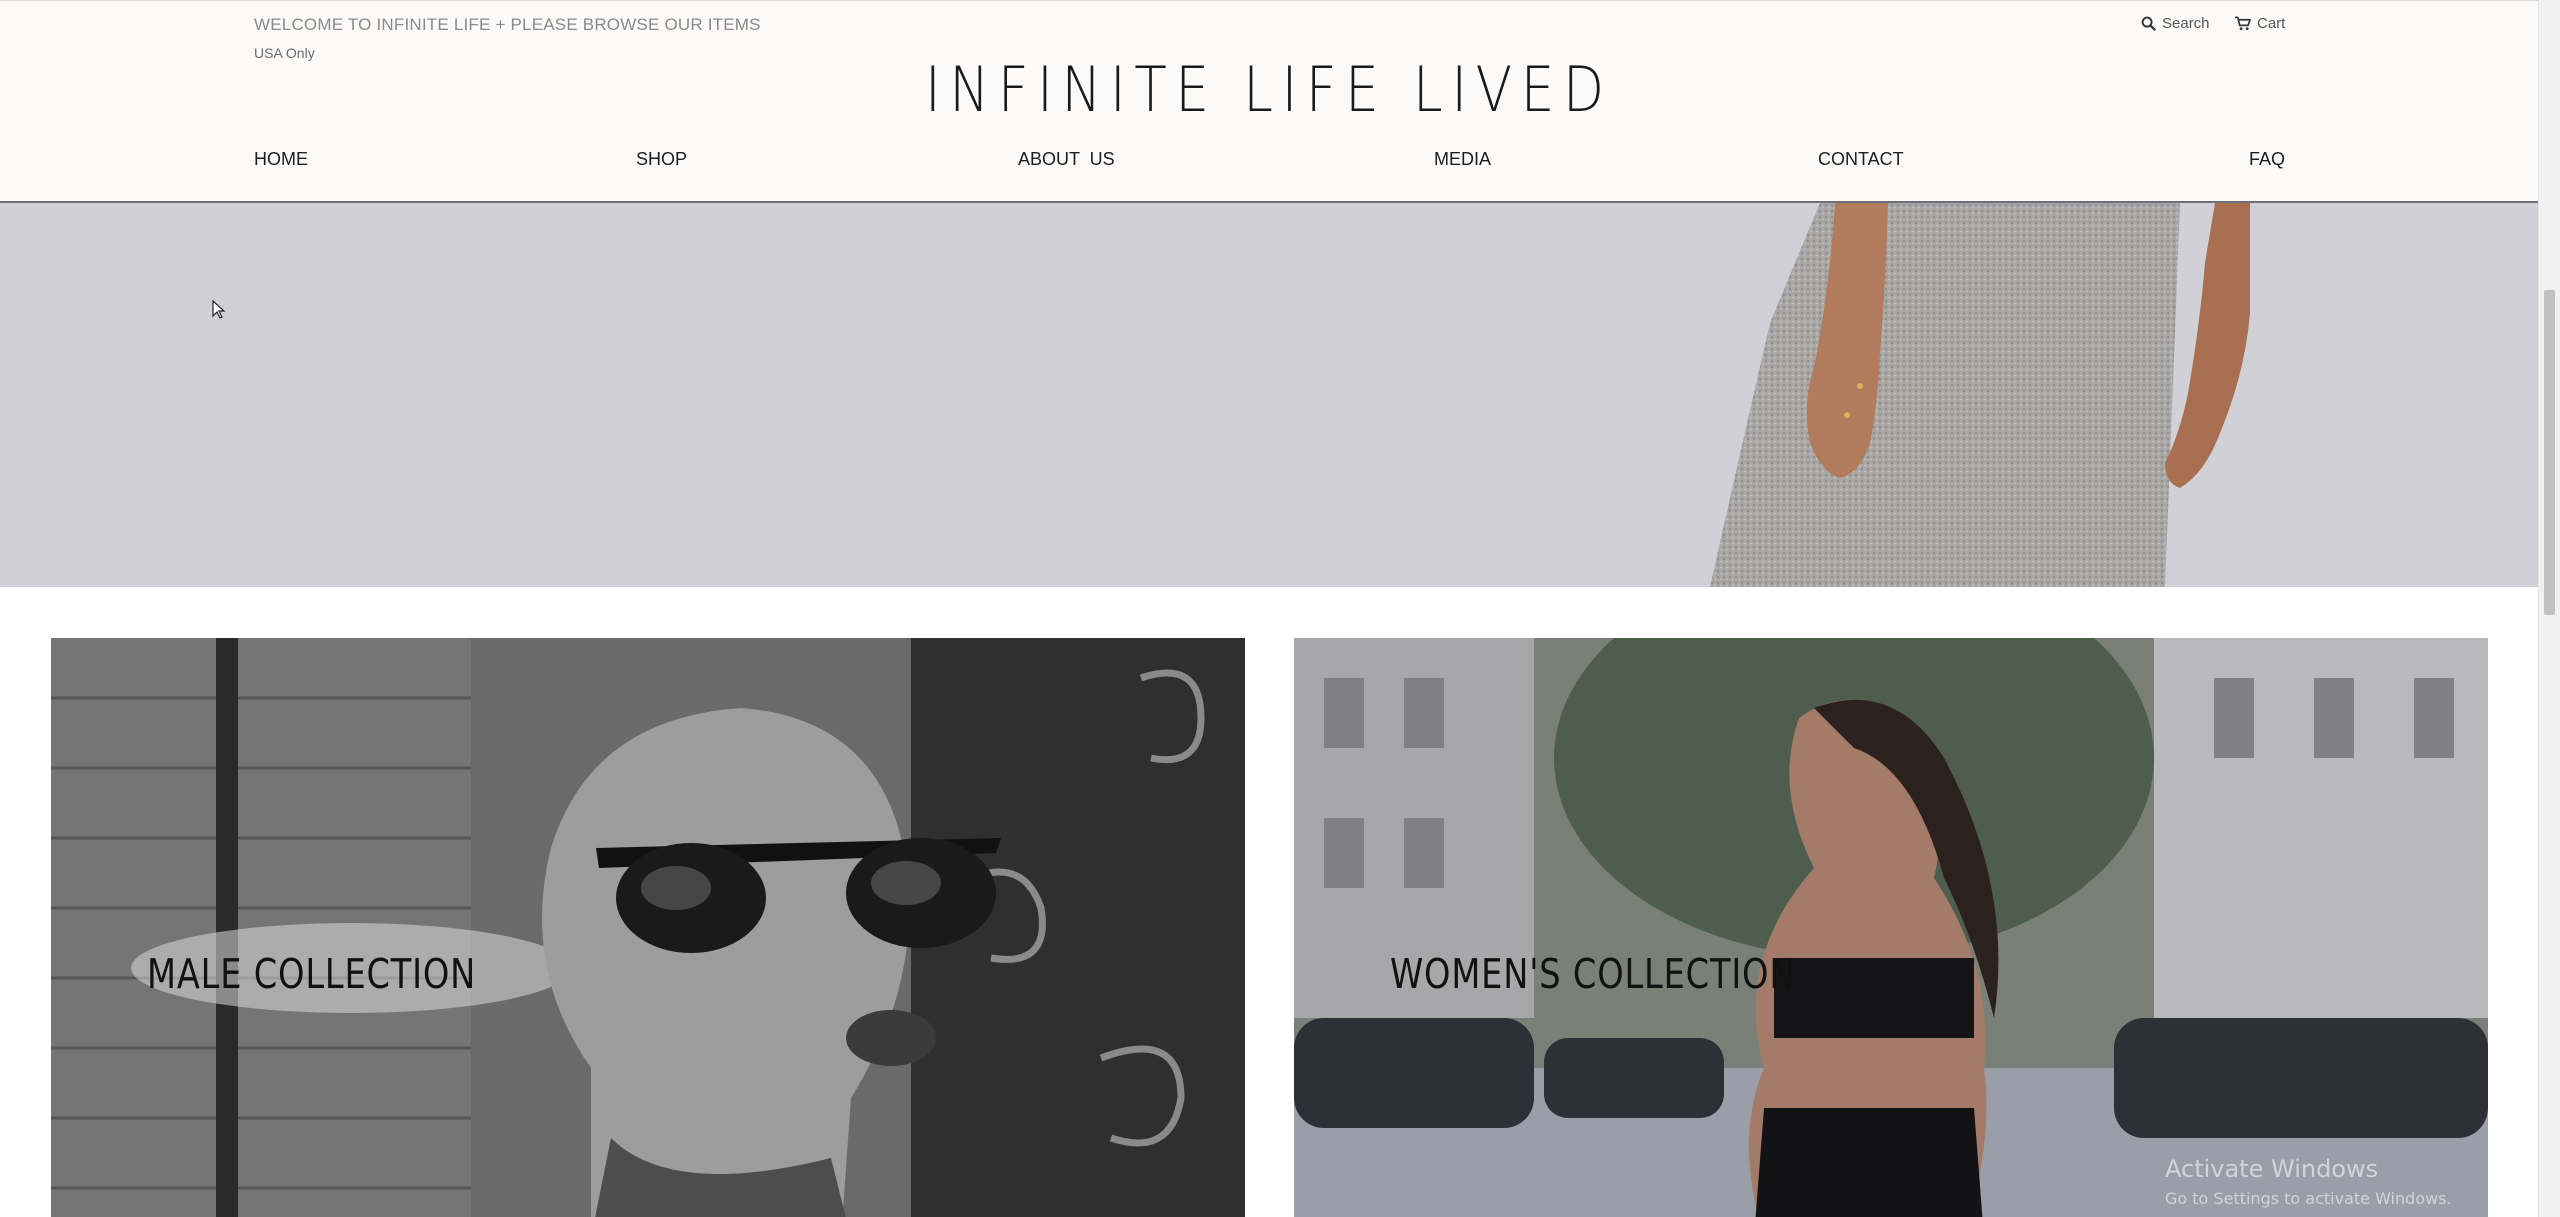 This screenshot has height=1217, width=2560. What do you see at coordinates (1593, 974) in the screenshot?
I see `womens-collection-label: WOMEN'S COLLECTION` at bounding box center [1593, 974].